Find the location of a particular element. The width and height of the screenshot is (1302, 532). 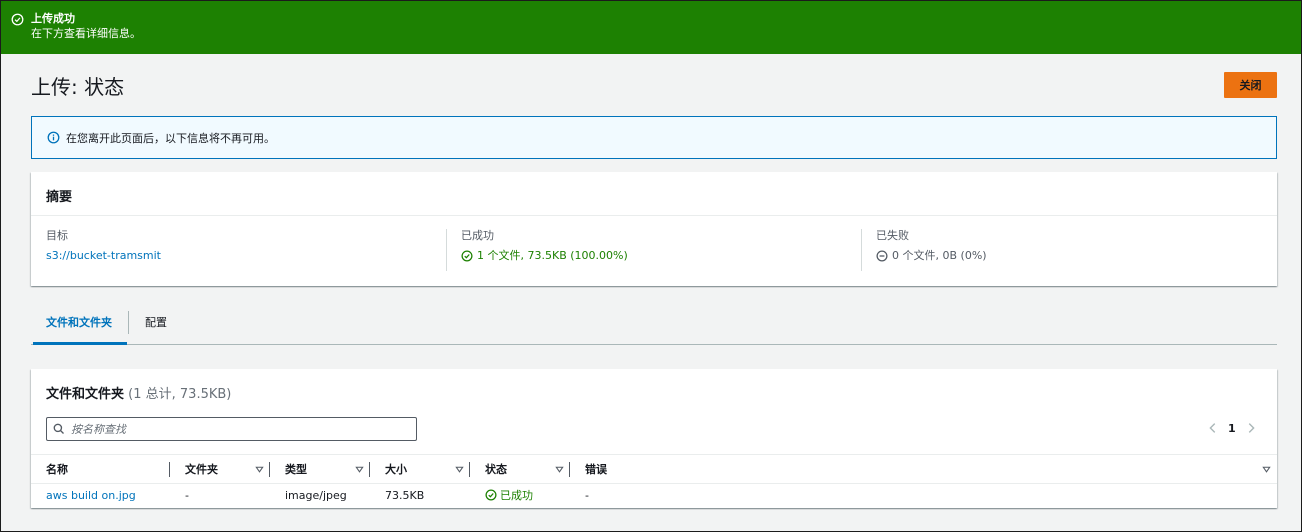

tab-configuration: 配置 is located at coordinates (156, 322).